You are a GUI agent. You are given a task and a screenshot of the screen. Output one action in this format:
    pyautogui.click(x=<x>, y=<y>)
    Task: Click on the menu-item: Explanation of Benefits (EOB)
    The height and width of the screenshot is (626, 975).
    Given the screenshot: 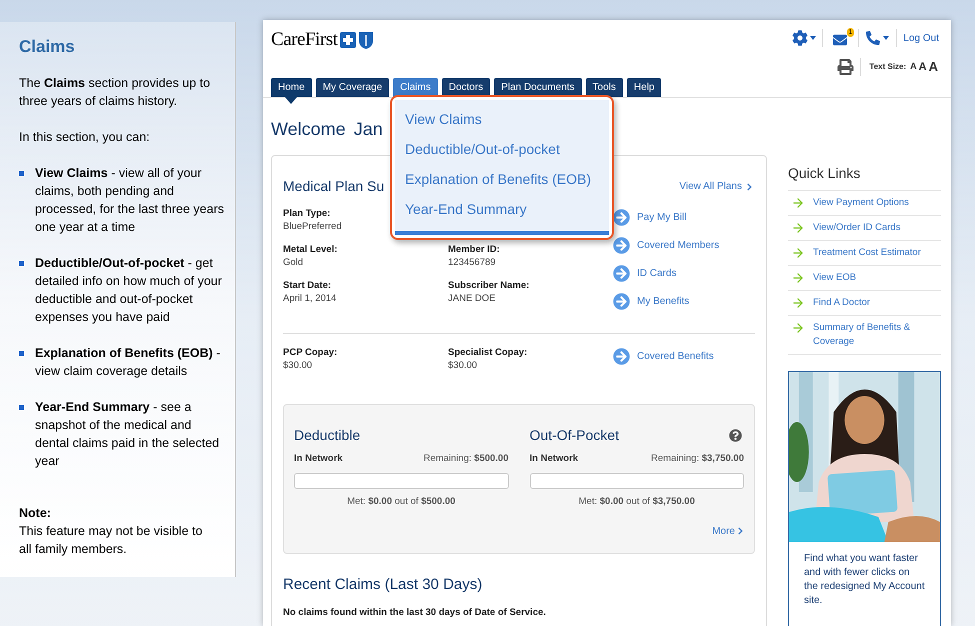 What is the action you would take?
    pyautogui.click(x=502, y=184)
    